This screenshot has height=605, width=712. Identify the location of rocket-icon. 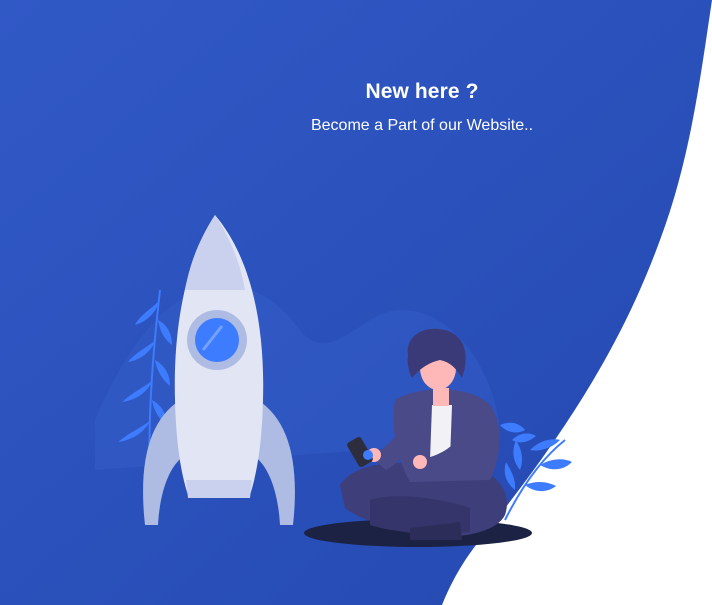
(219, 370).